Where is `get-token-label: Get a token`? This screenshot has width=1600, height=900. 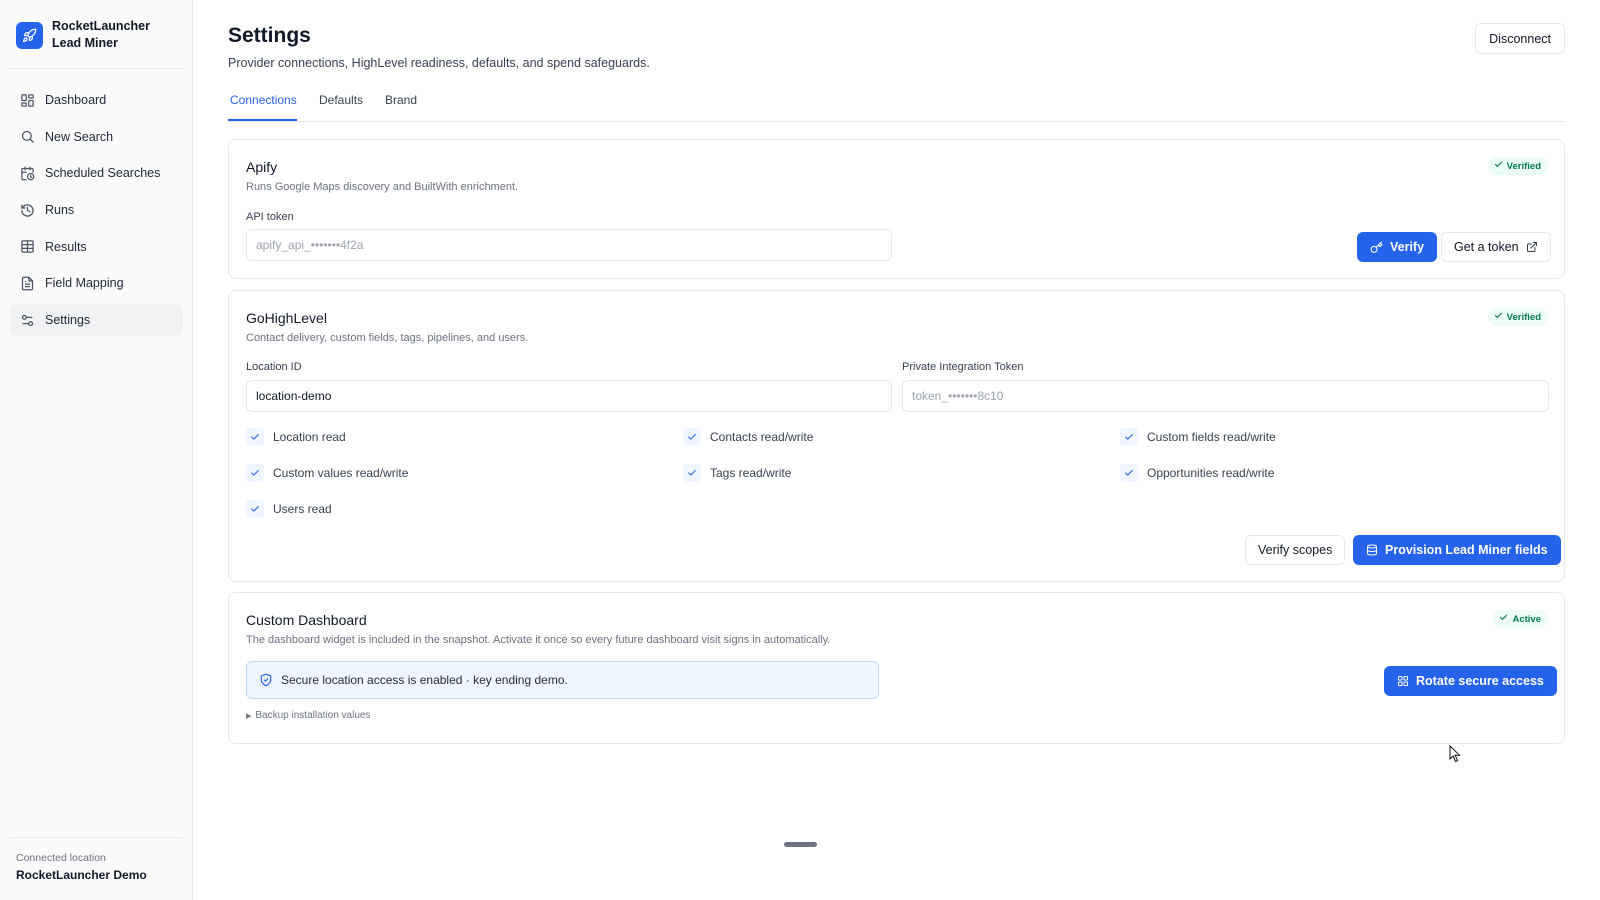 get-token-label: Get a token is located at coordinates (1486, 247).